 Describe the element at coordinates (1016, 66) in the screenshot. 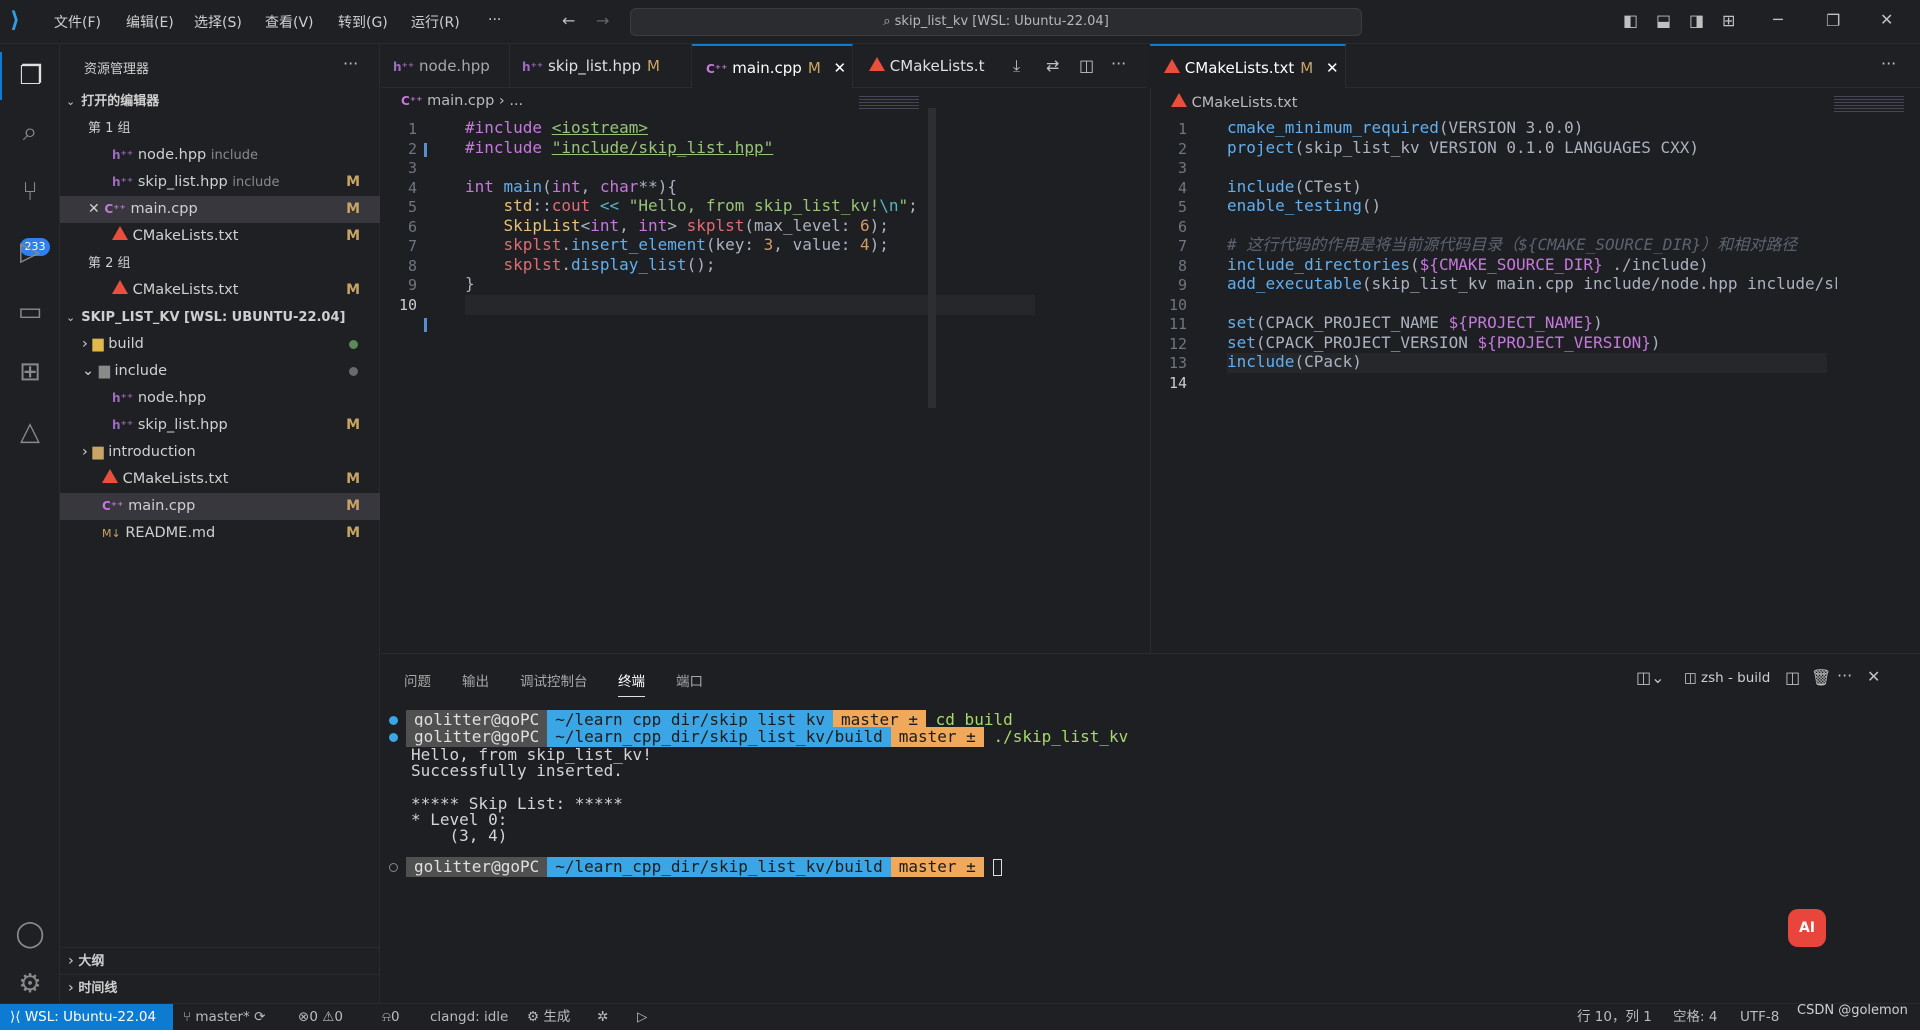

I see `cmake-build-icon: ⤓` at that location.